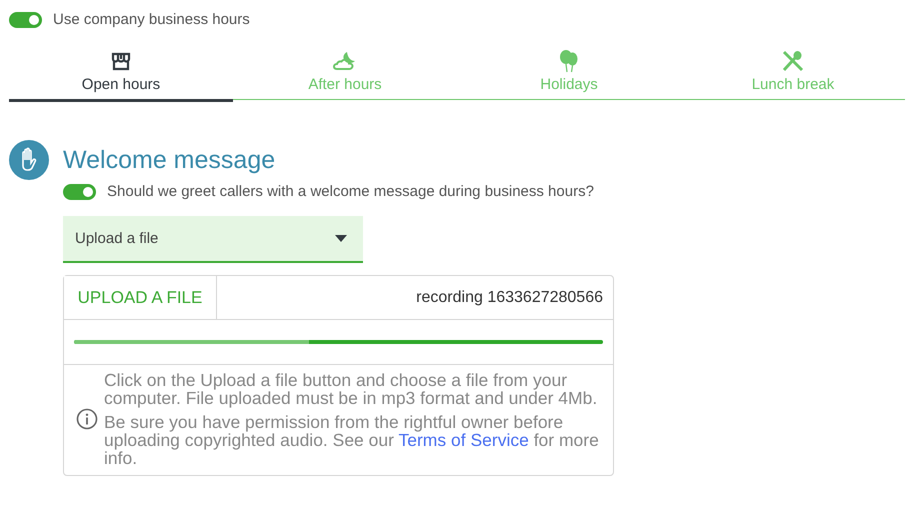 This screenshot has height=525, width=924. Describe the element at coordinates (509, 297) in the screenshot. I see `file-name: recording 1633627280566` at that location.